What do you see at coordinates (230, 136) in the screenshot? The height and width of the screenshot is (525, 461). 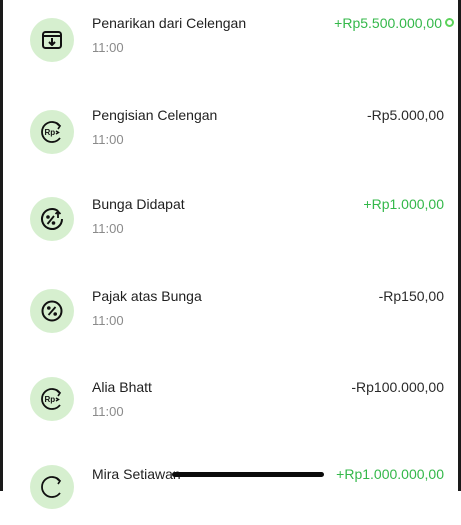 I see `transaction-row: Rp Pengisian Celengan 11:00 -Rp5.000,00` at bounding box center [230, 136].